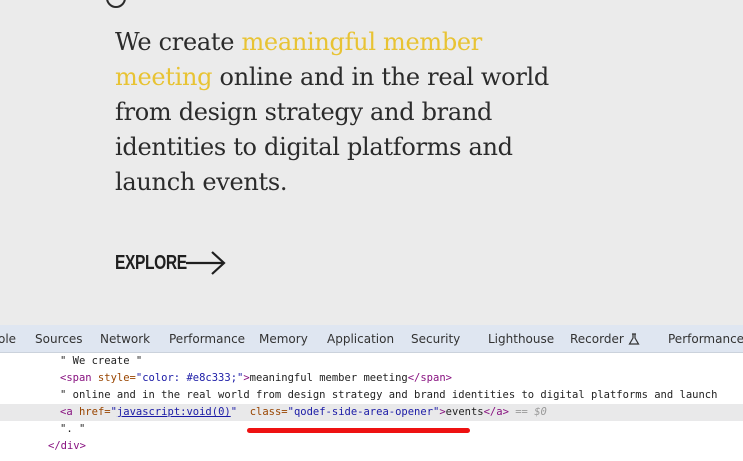  Describe the element at coordinates (113, 378) in the screenshot. I see `style-attr-name: style=` at that location.